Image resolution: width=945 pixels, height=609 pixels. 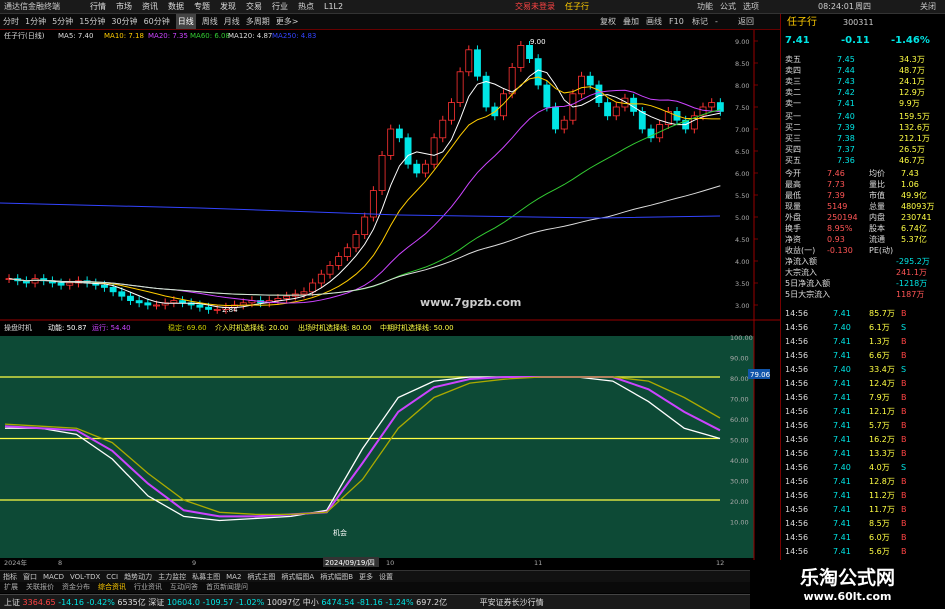 I want to click on menu-1: 市场, so click(x=124, y=6).